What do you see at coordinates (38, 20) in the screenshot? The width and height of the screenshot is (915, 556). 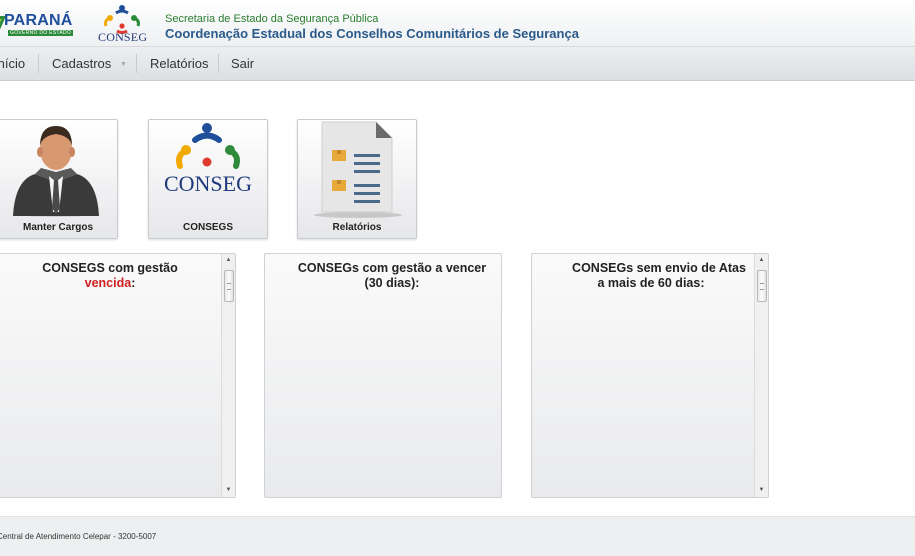 I see `parana-brand-text: PARANÁ` at bounding box center [38, 20].